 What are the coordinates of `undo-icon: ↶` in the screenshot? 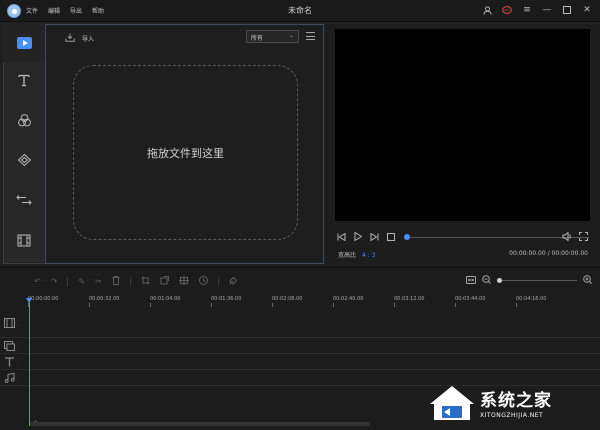 It's located at (37, 281).